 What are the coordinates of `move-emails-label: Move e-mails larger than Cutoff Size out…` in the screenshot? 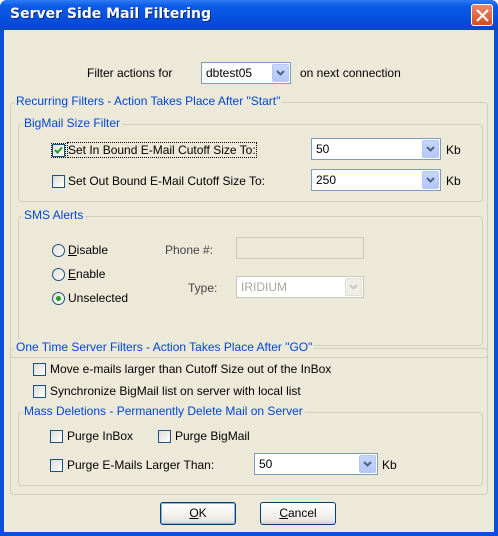 It's located at (190, 369).